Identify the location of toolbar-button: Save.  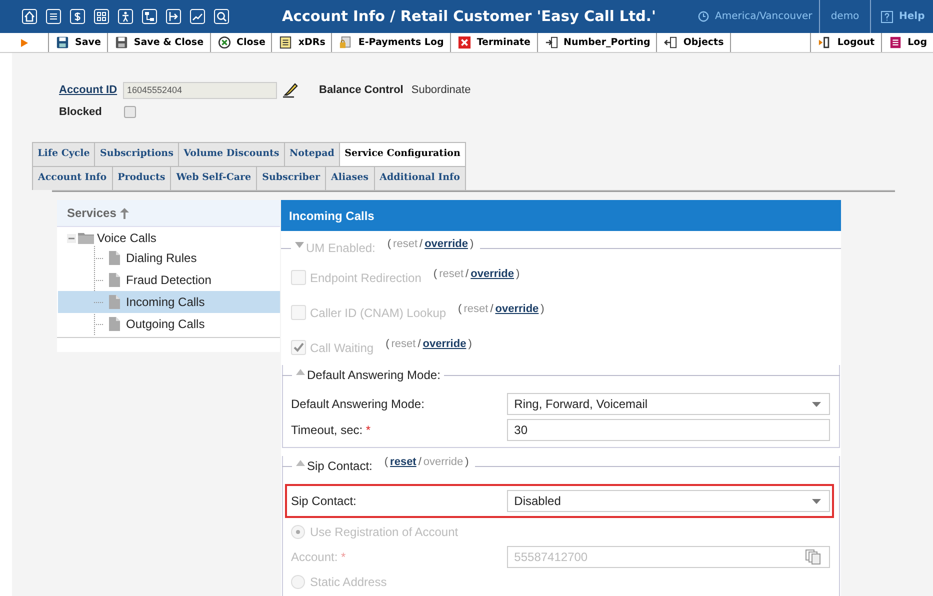
(78, 42).